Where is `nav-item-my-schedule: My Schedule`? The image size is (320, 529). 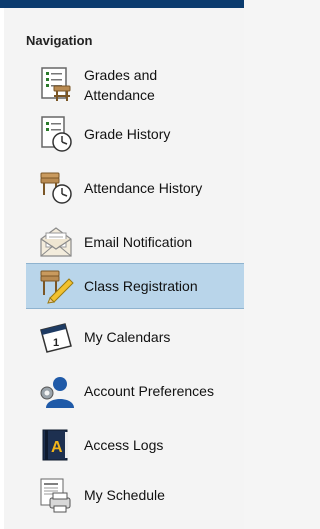
nav-item-my-schedule: My Schedule is located at coordinates (135, 495).